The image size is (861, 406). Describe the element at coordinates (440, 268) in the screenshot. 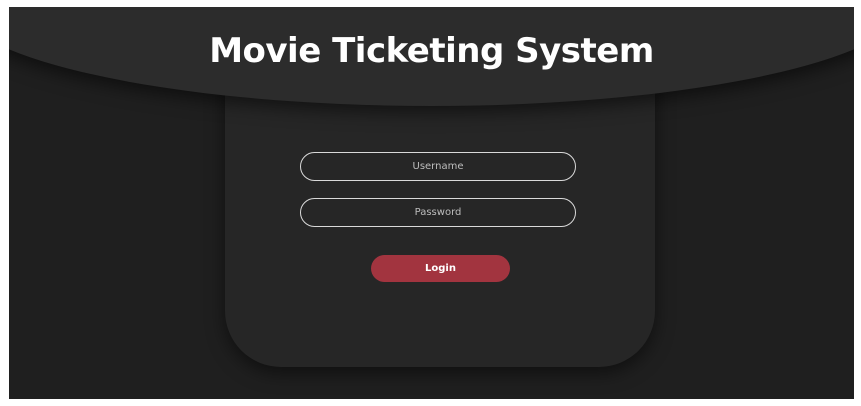

I see `login-button: Login` at that location.